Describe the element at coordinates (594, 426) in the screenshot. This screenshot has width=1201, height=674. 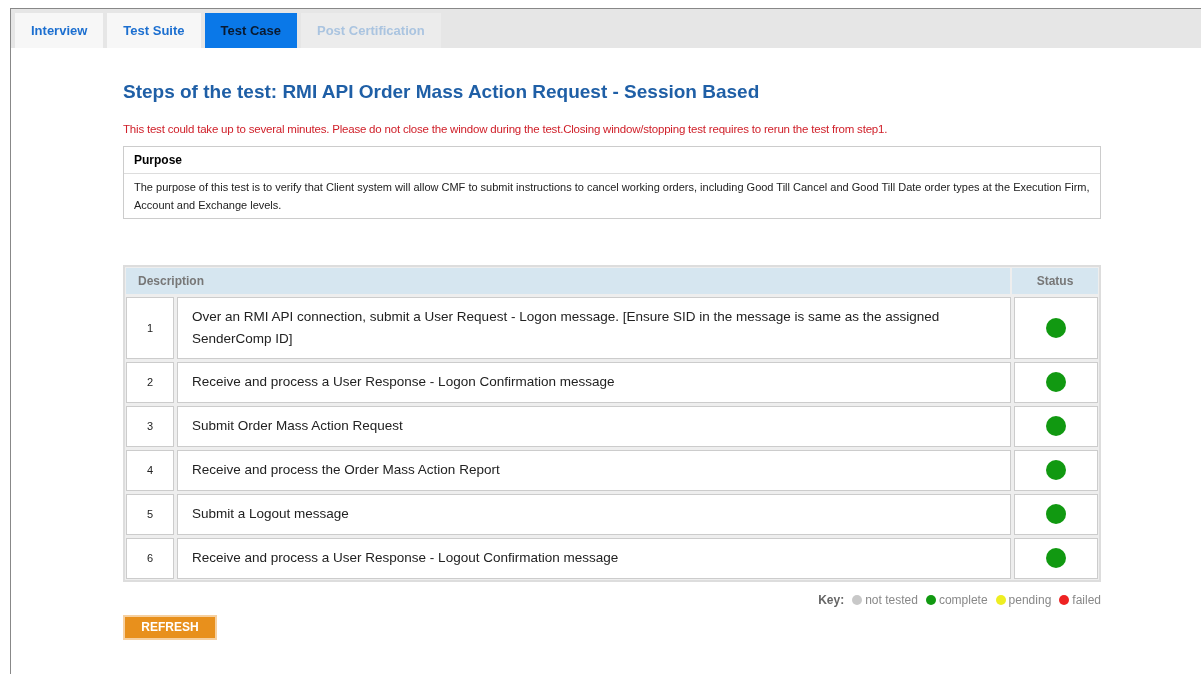
I see `step-description: Submit Order Mass Action Request` at that location.